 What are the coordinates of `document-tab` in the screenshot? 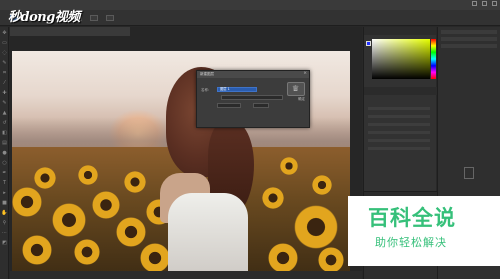 It's located at (70, 31).